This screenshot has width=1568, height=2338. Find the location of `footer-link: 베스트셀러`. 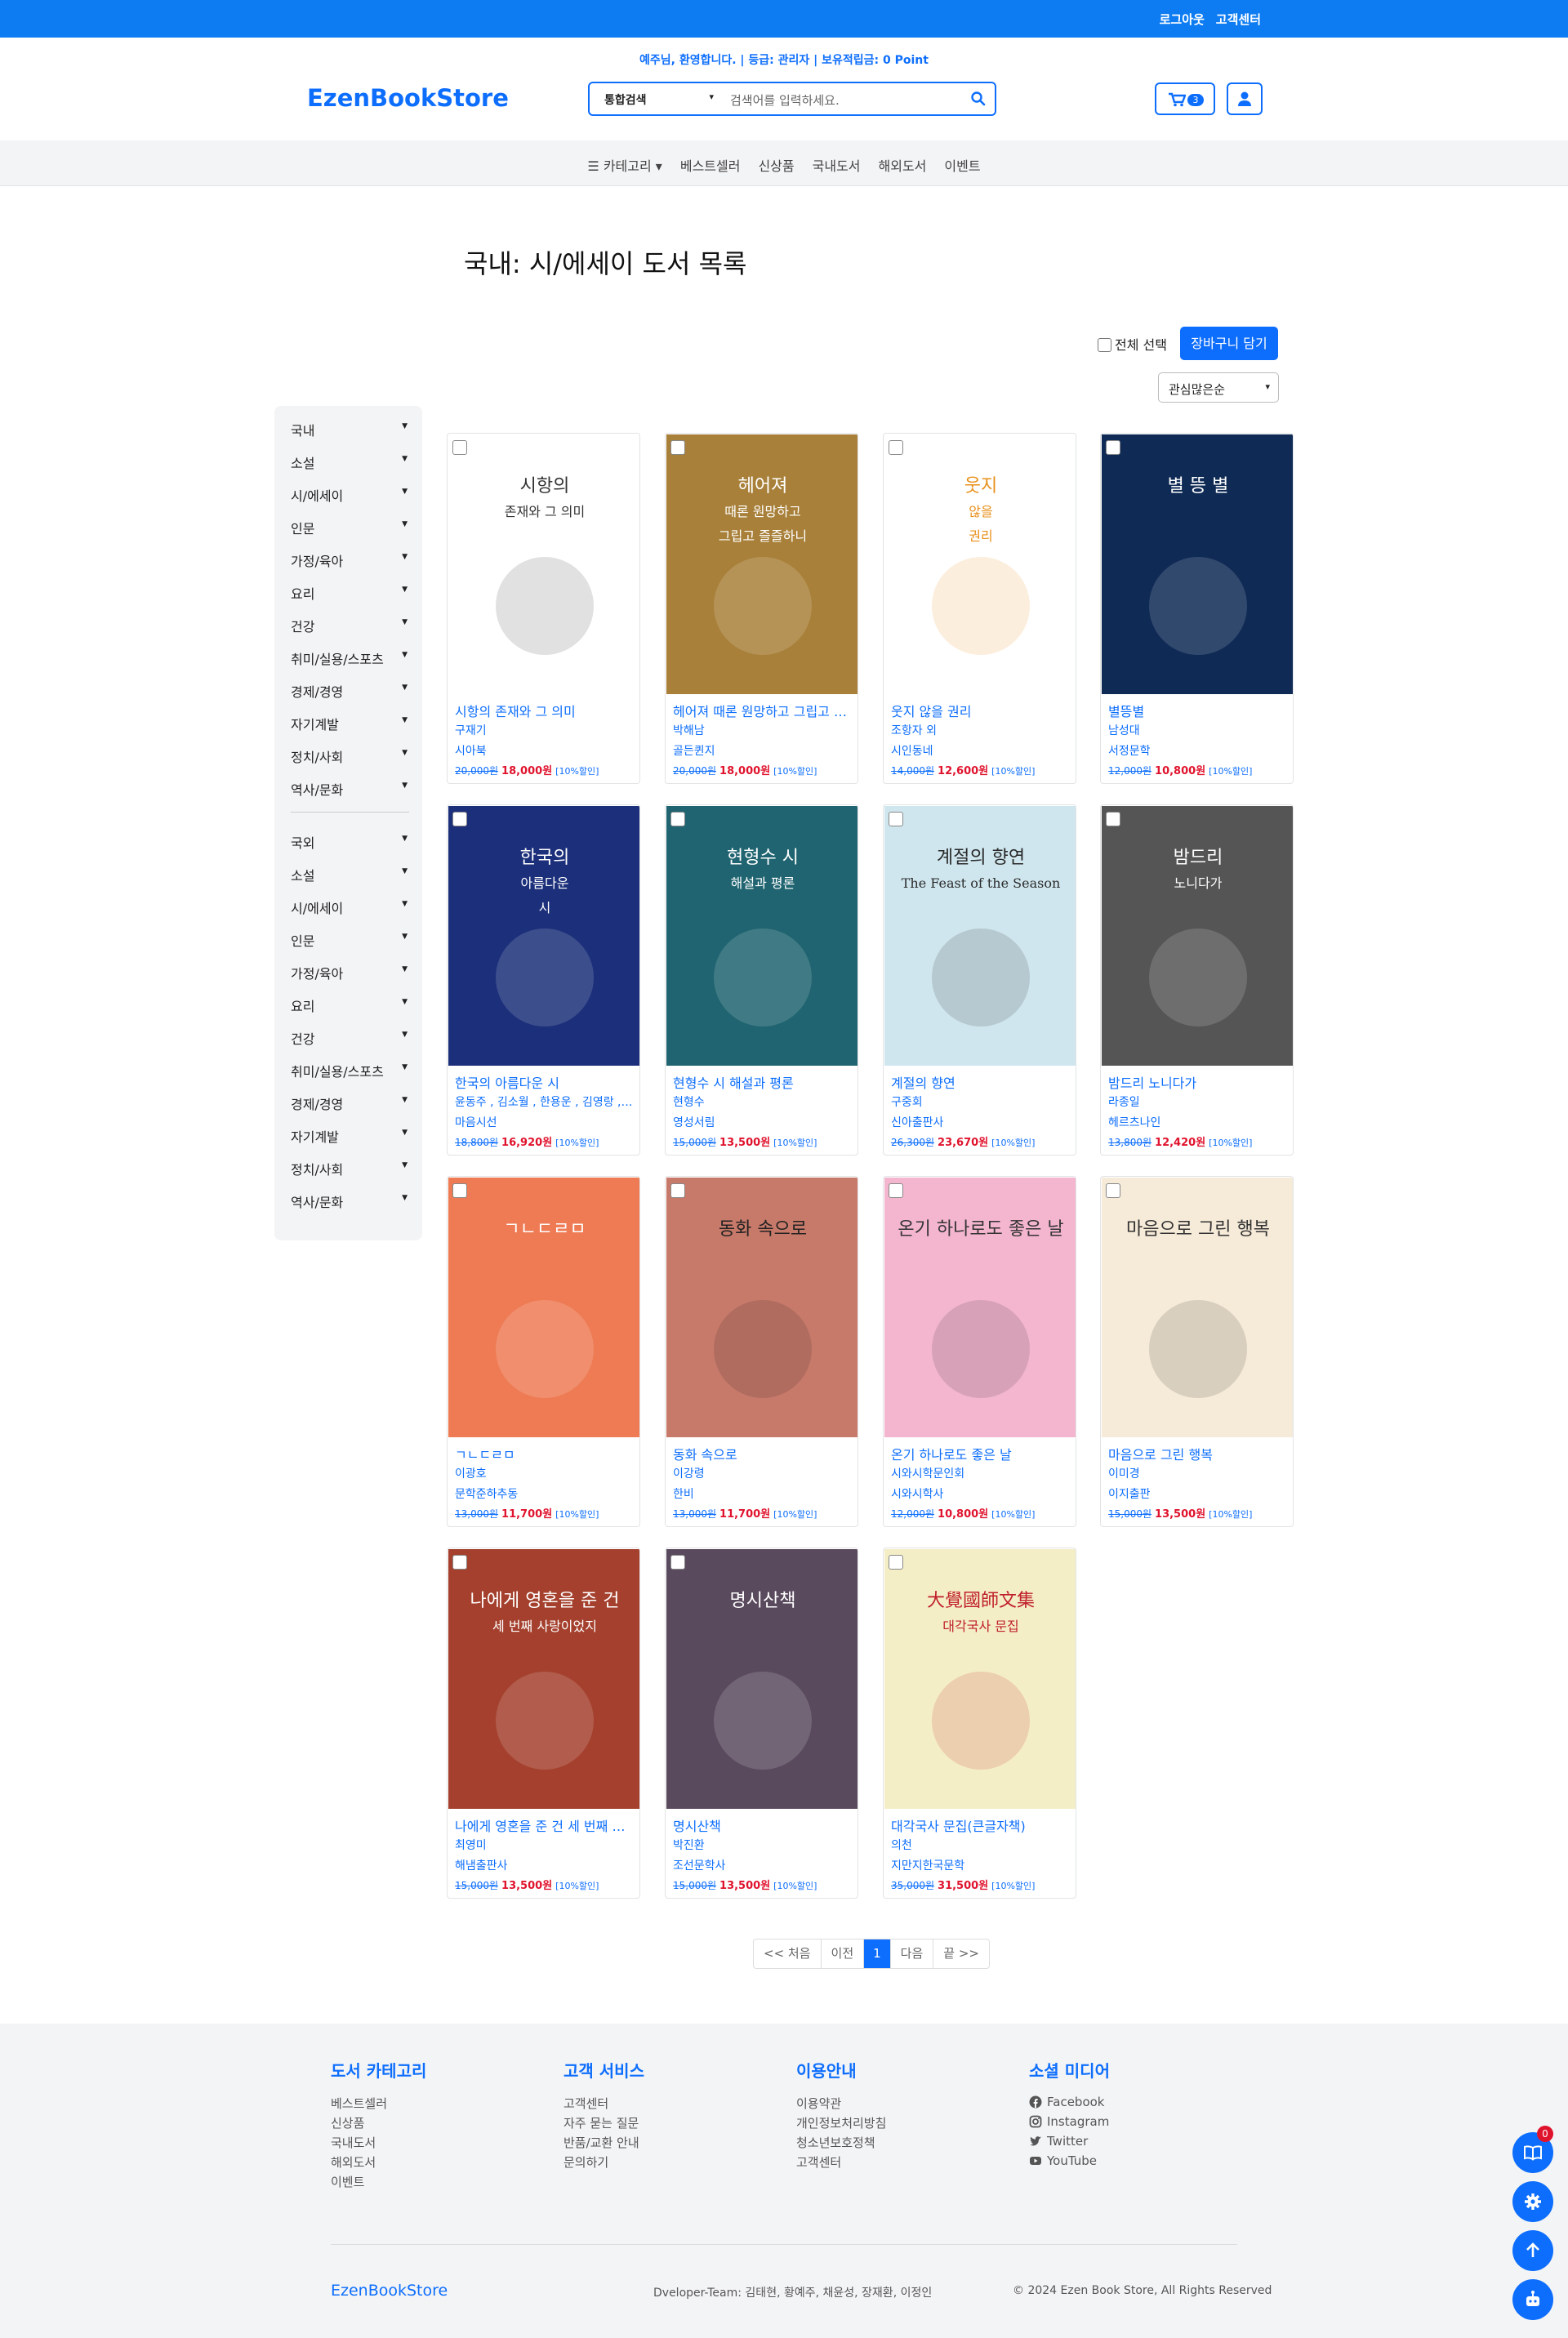

footer-link: 베스트셀러 is located at coordinates (378, 2104).